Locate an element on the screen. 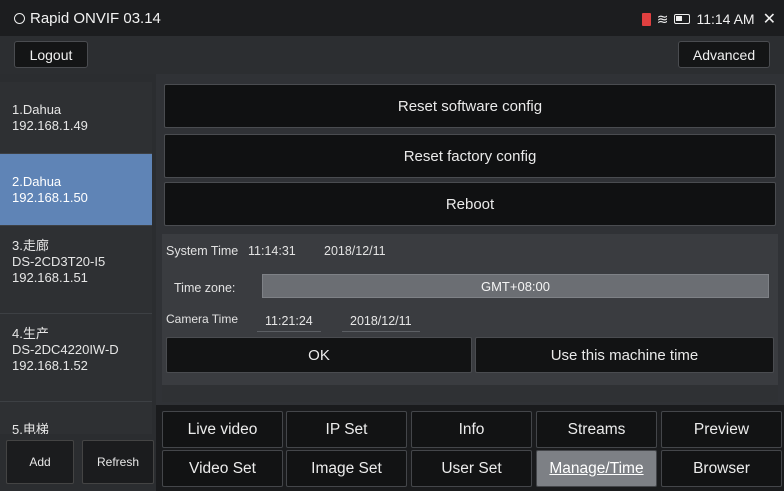 This screenshot has height=491, width=784. device-item-line: 1.Dahua is located at coordinates (37, 109).